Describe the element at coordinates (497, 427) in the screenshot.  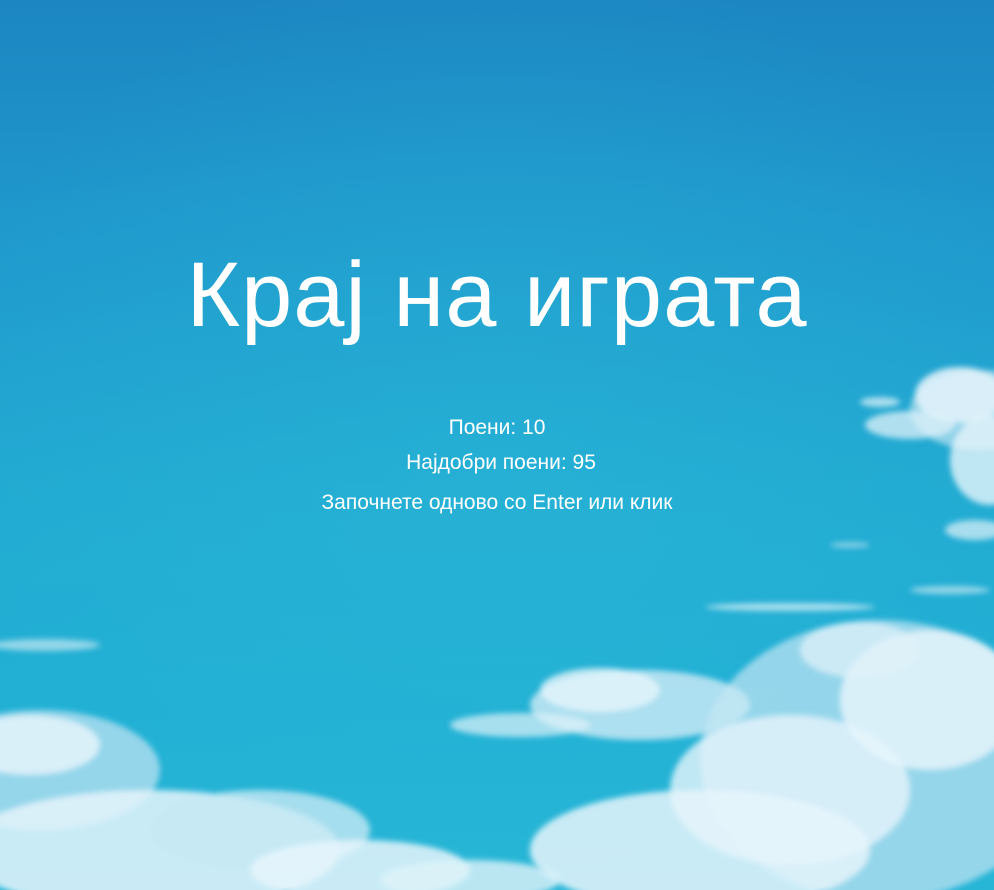
I see `current-score: Поени: 10` at that location.